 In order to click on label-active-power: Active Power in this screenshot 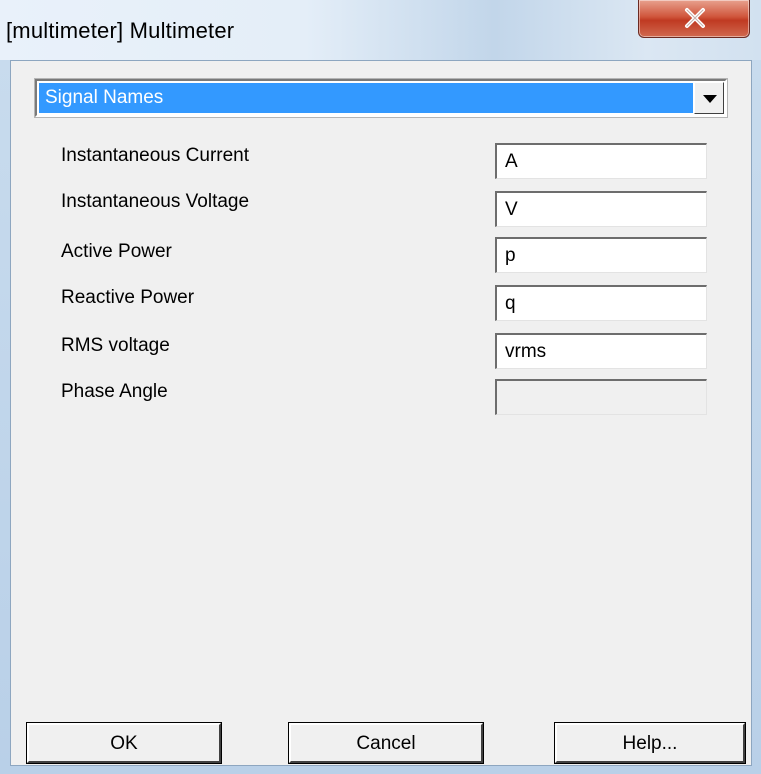, I will do `click(116, 251)`.